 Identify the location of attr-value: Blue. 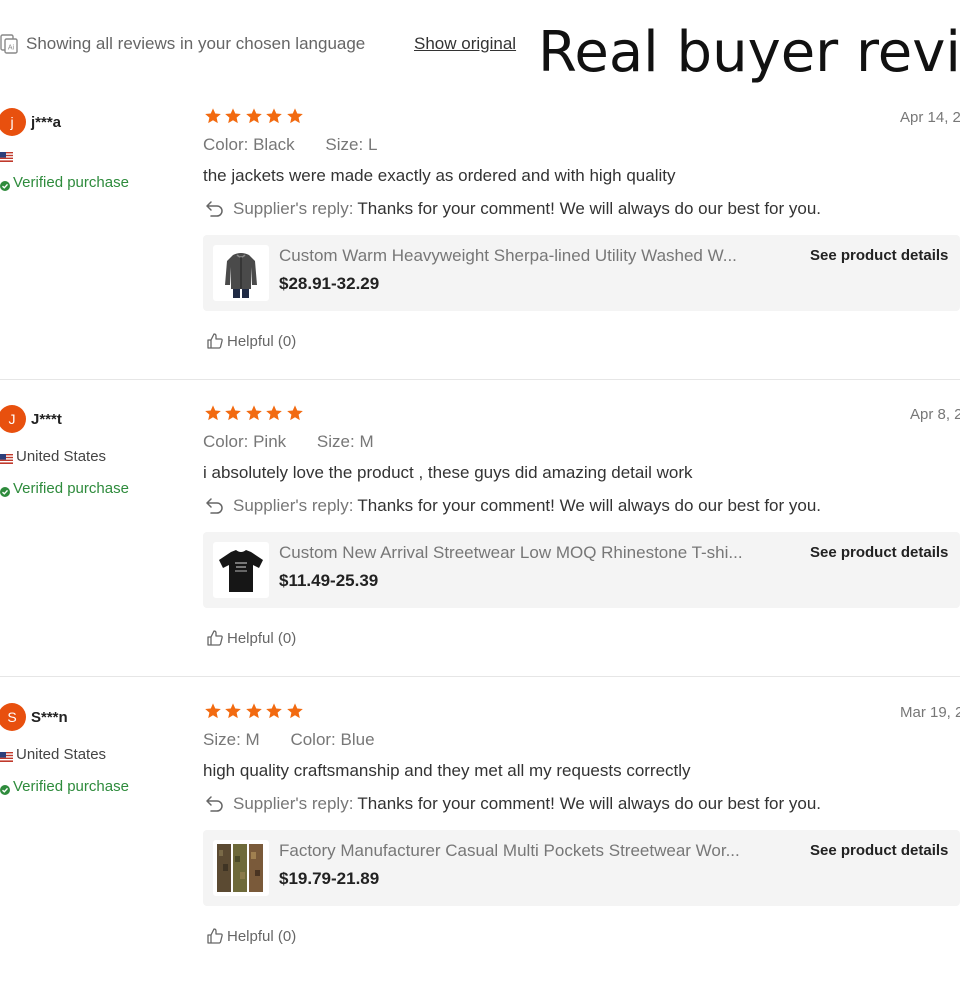
(357, 739).